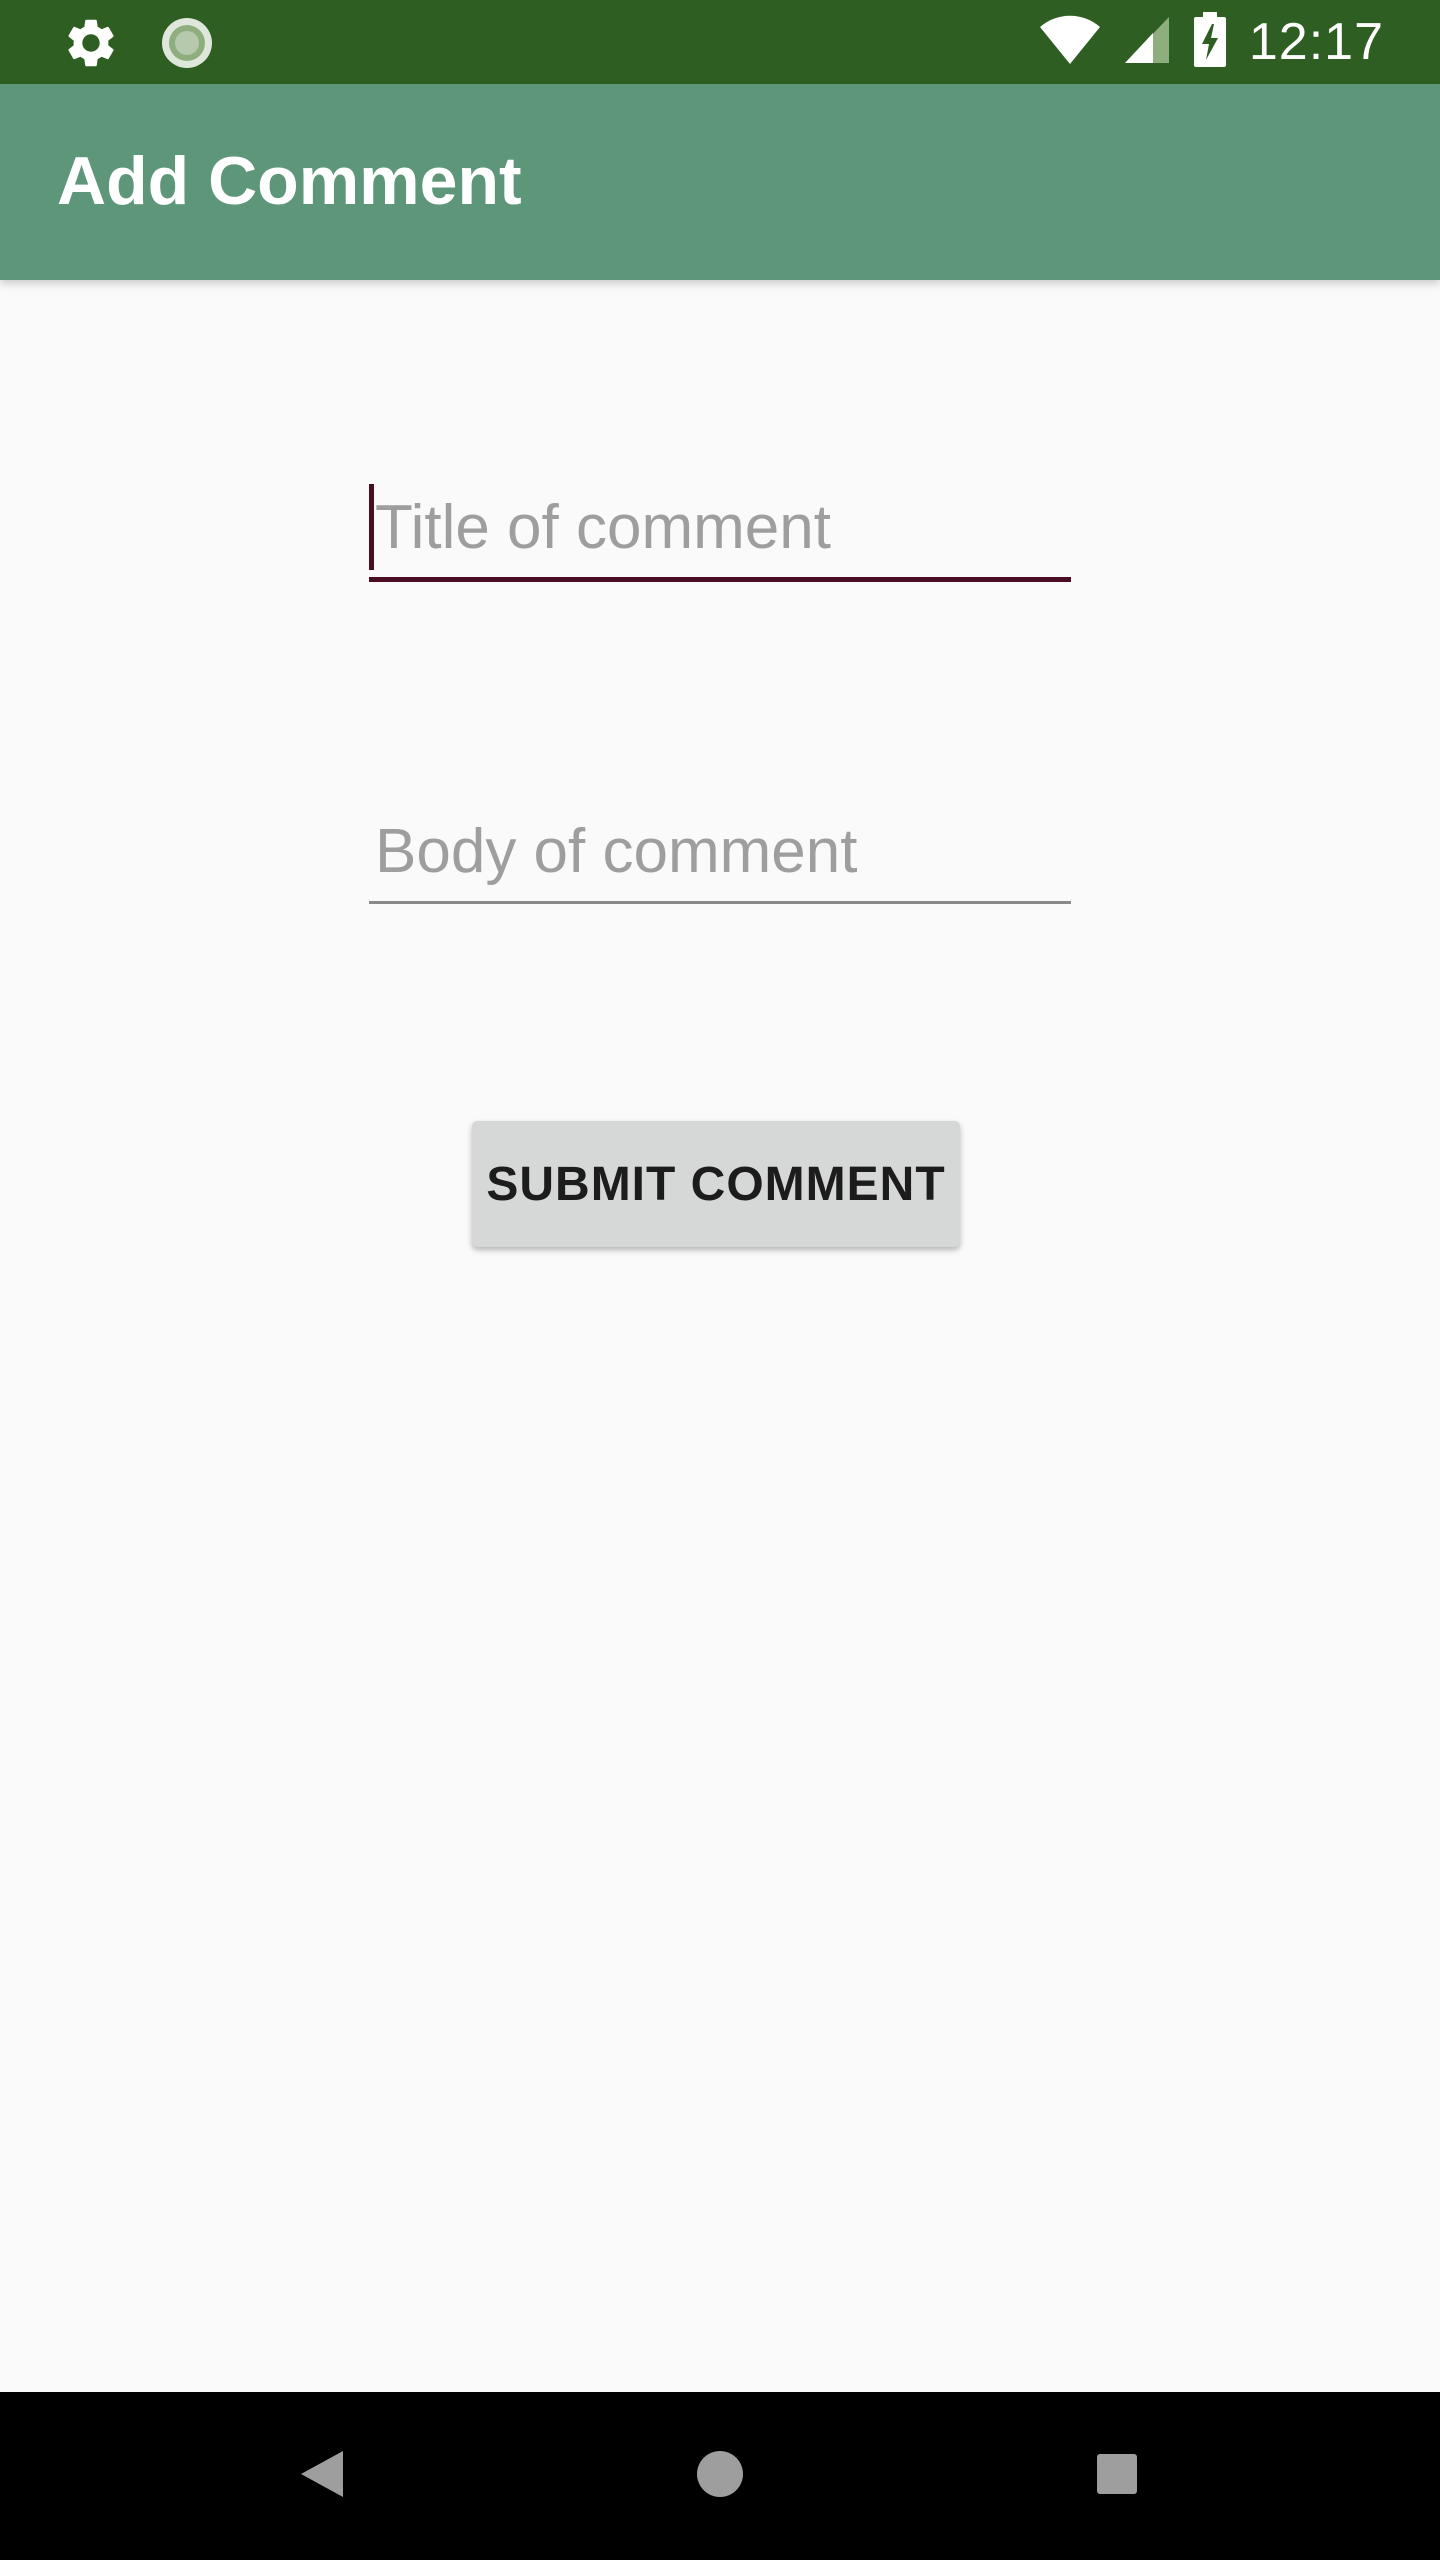  Describe the element at coordinates (716, 1184) in the screenshot. I see `submit-comment-button: SUBMIT COMMENT` at that location.